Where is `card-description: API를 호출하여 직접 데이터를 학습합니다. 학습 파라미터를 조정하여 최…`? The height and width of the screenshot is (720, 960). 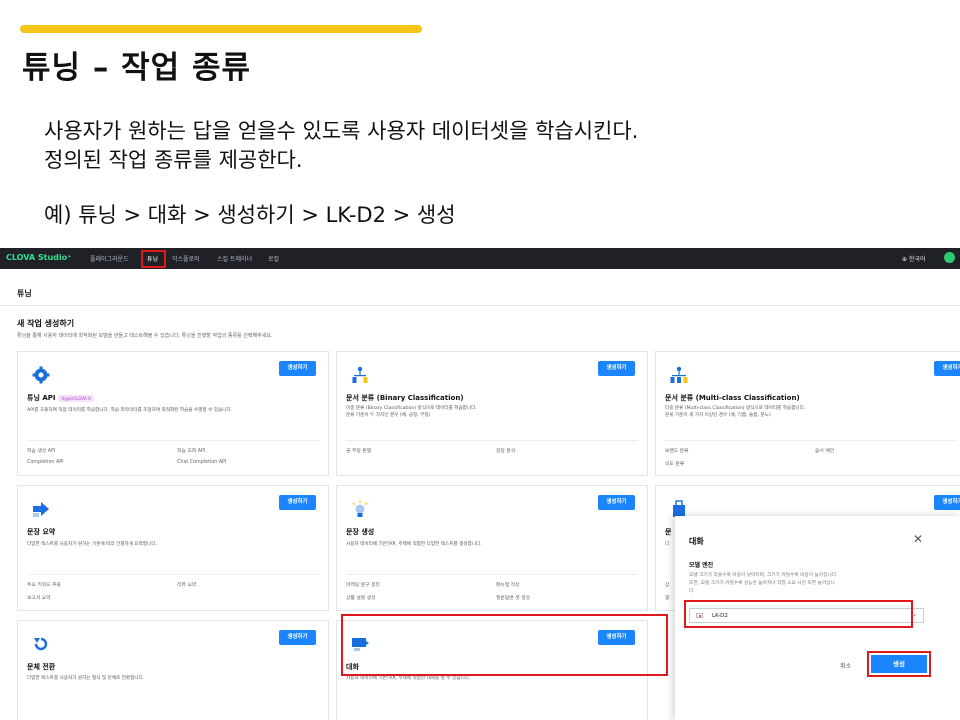
card-description: API를 호출하여 직접 데이터를 학습합니다. 학습 파라미터를 조정하여 최… is located at coordinates (130, 410).